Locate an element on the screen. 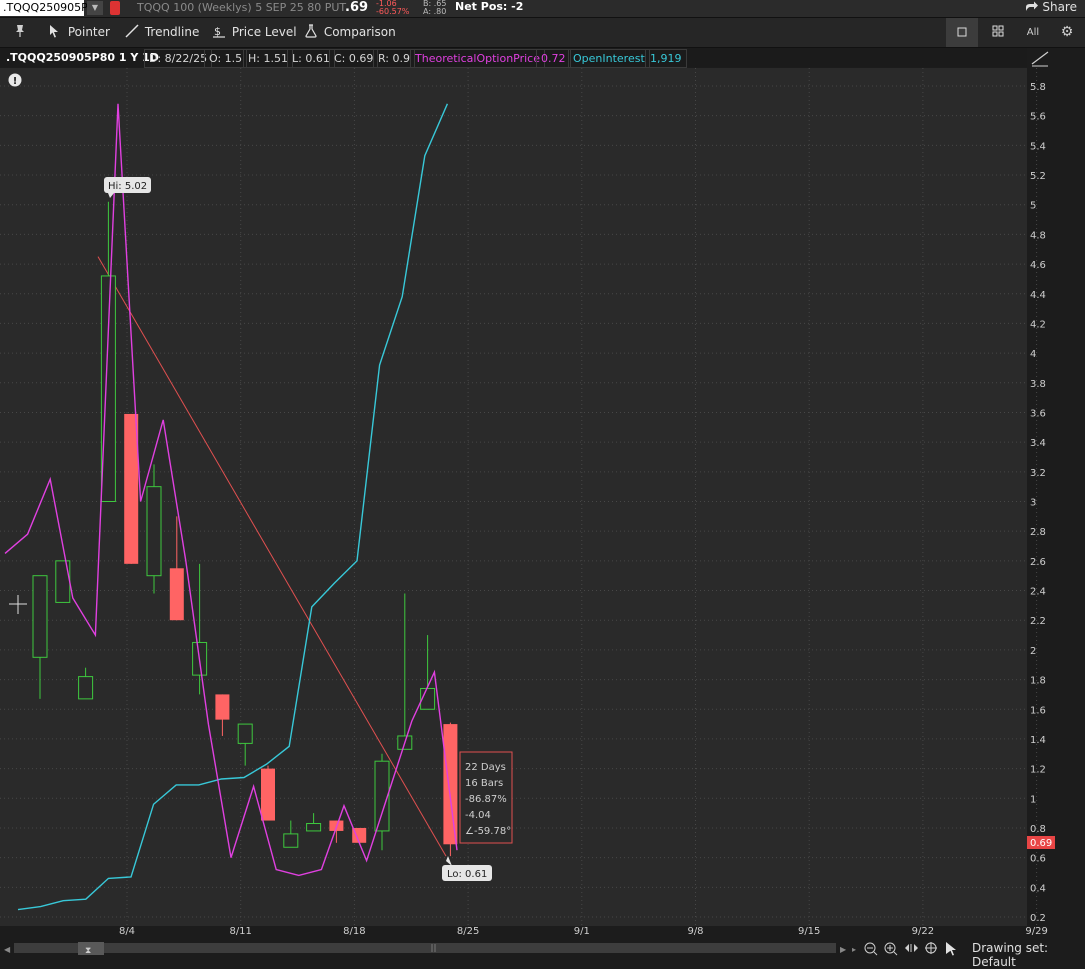  x-tick-label: 9/22 is located at coordinates (923, 931).